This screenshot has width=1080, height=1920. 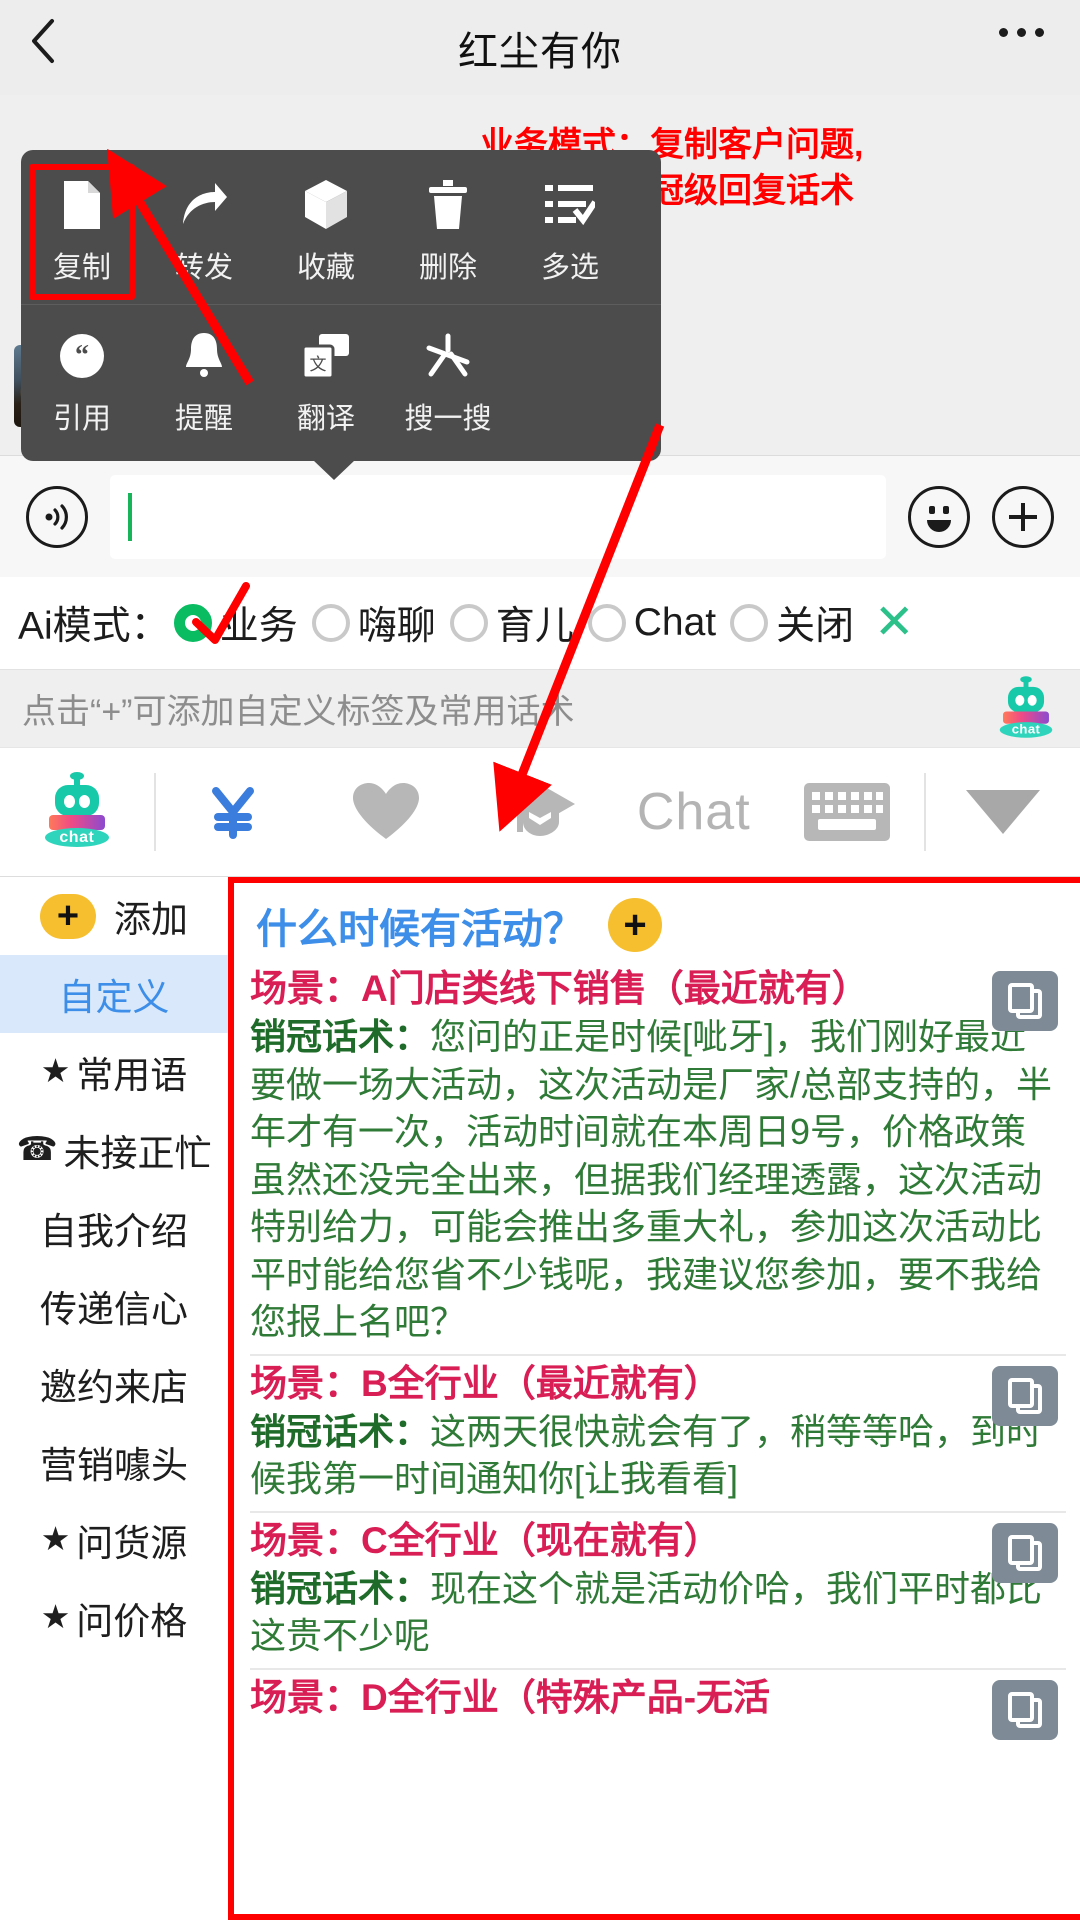 I want to click on svg-text: 文, so click(x=318, y=364).